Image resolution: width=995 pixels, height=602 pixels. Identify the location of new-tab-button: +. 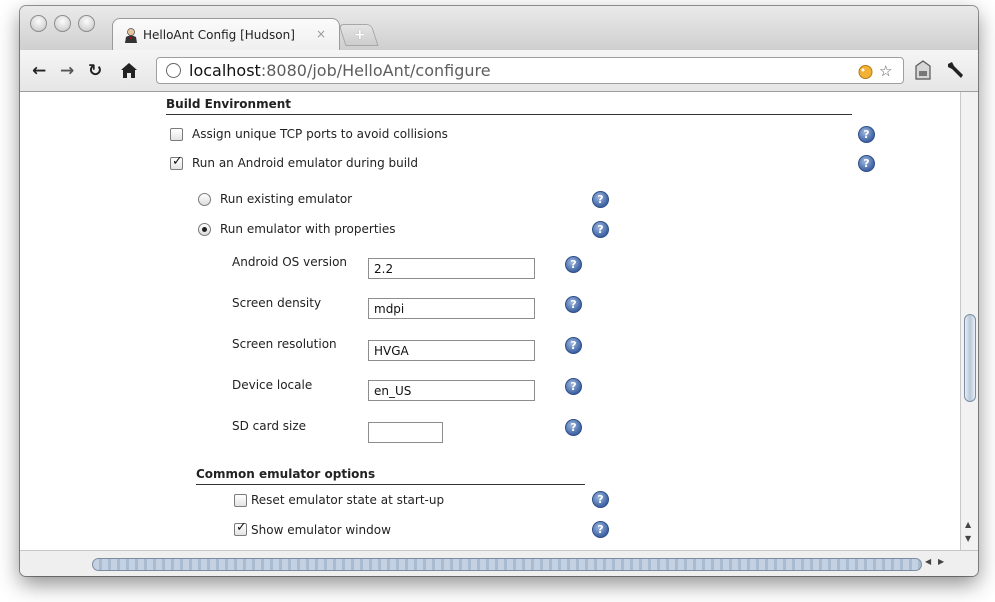
(358, 35).